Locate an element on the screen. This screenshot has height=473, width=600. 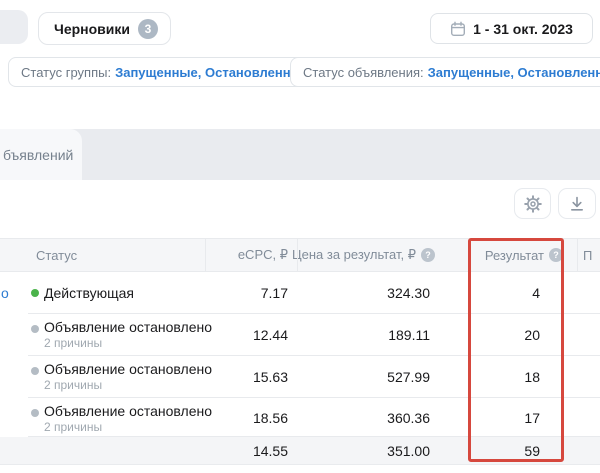
drafts-button-label: Черновики is located at coordinates (92, 28).